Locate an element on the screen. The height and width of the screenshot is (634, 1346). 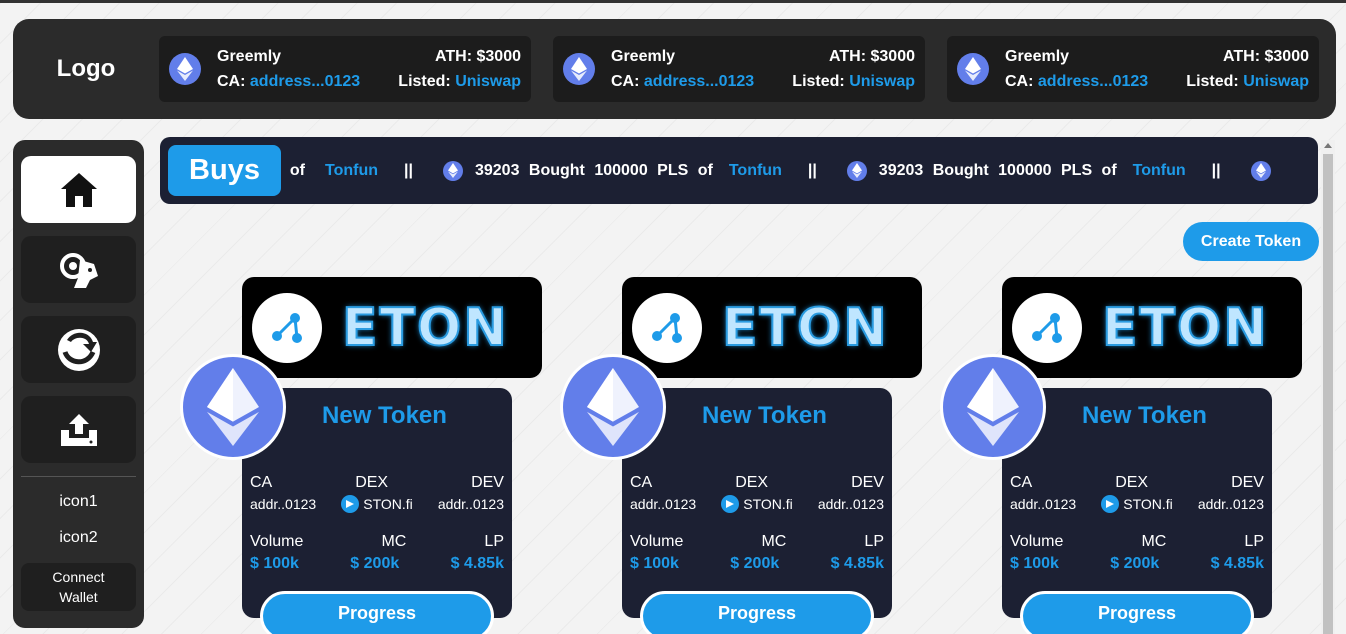
home-icon is located at coordinates (78, 189).